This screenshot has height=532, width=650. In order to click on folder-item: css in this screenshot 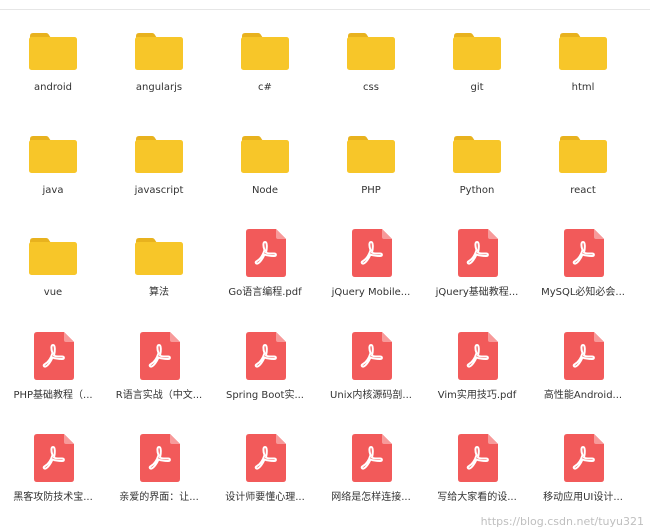, I will do `click(371, 73)`.